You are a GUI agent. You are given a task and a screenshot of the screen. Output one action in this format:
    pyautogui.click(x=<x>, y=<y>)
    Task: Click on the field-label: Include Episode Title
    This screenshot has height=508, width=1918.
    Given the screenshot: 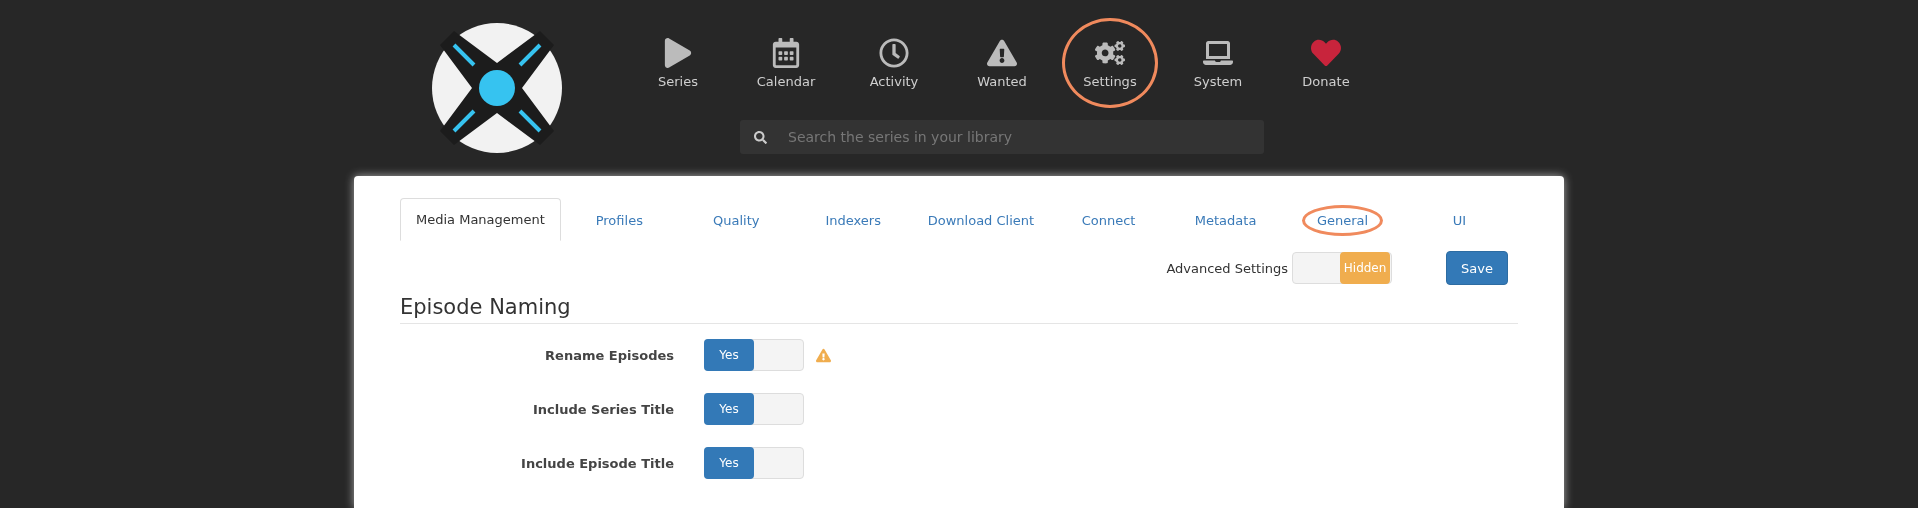 What is the action you would take?
    pyautogui.click(x=597, y=463)
    